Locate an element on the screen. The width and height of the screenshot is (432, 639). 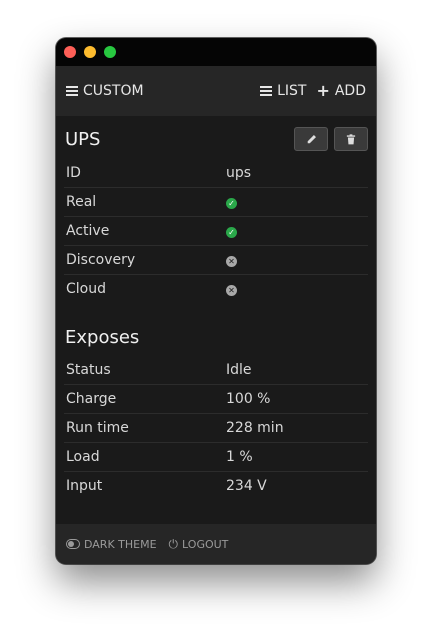
device-title: UPS is located at coordinates (83, 139).